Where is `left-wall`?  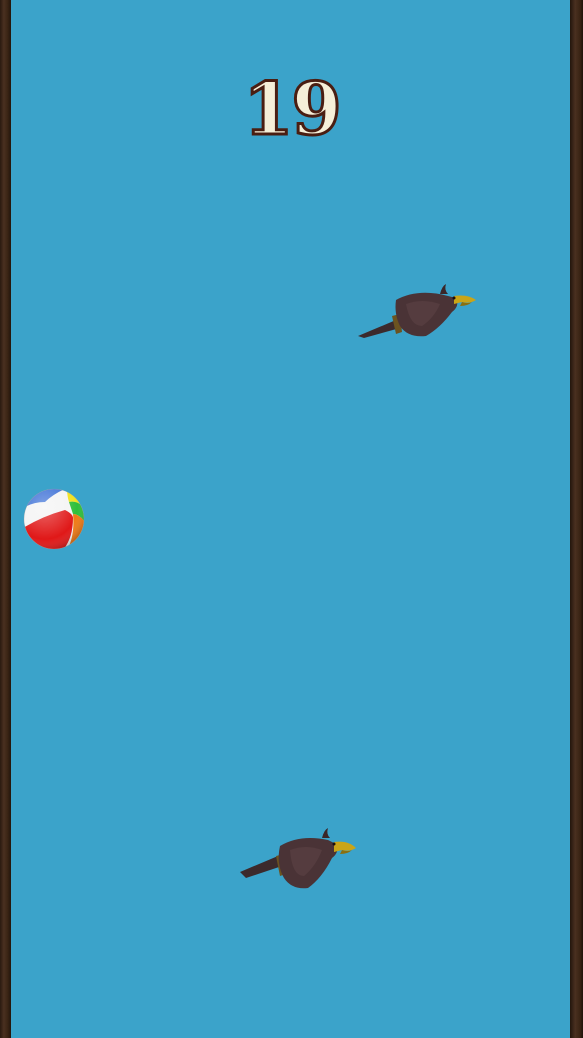
left-wall is located at coordinates (5, 519).